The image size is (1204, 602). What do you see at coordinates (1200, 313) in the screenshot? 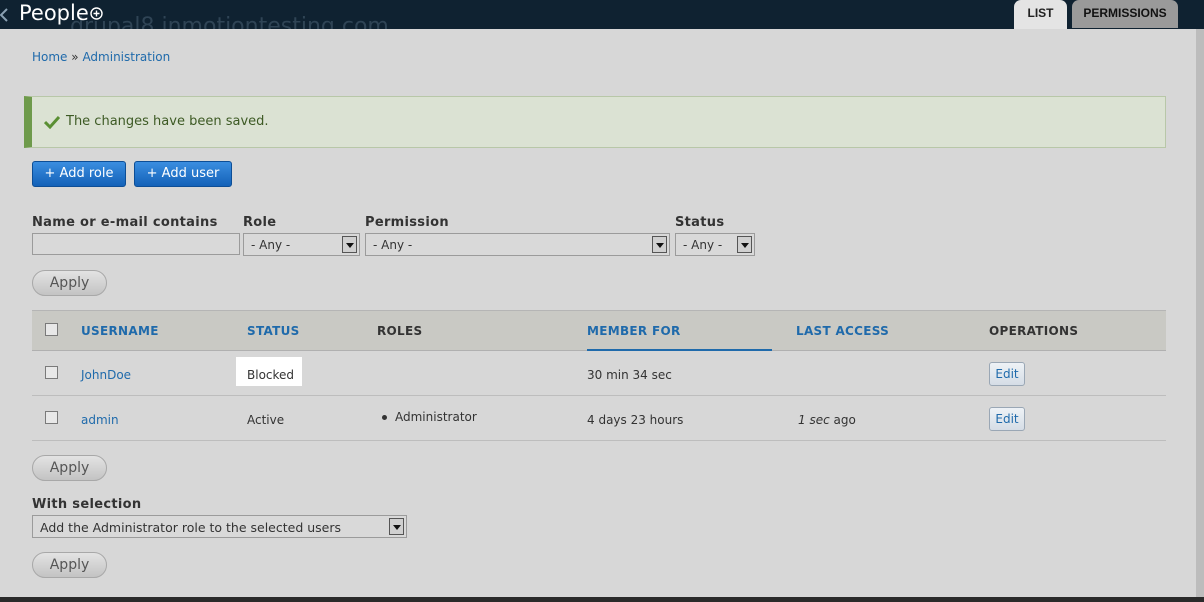
I see `page-scrollbar` at bounding box center [1200, 313].